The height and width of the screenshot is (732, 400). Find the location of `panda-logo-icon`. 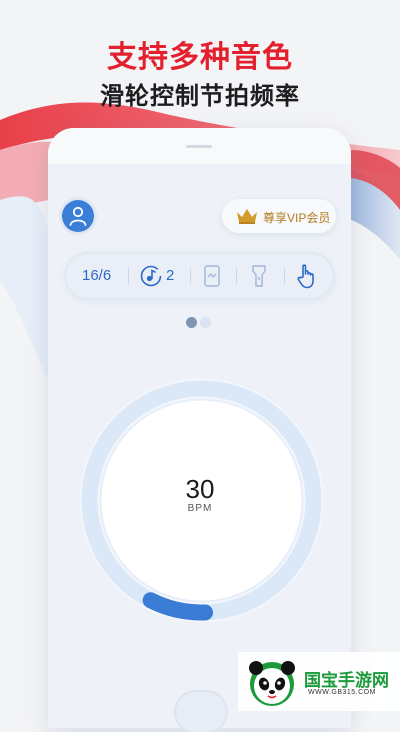

panda-logo-icon is located at coordinates (272, 683).